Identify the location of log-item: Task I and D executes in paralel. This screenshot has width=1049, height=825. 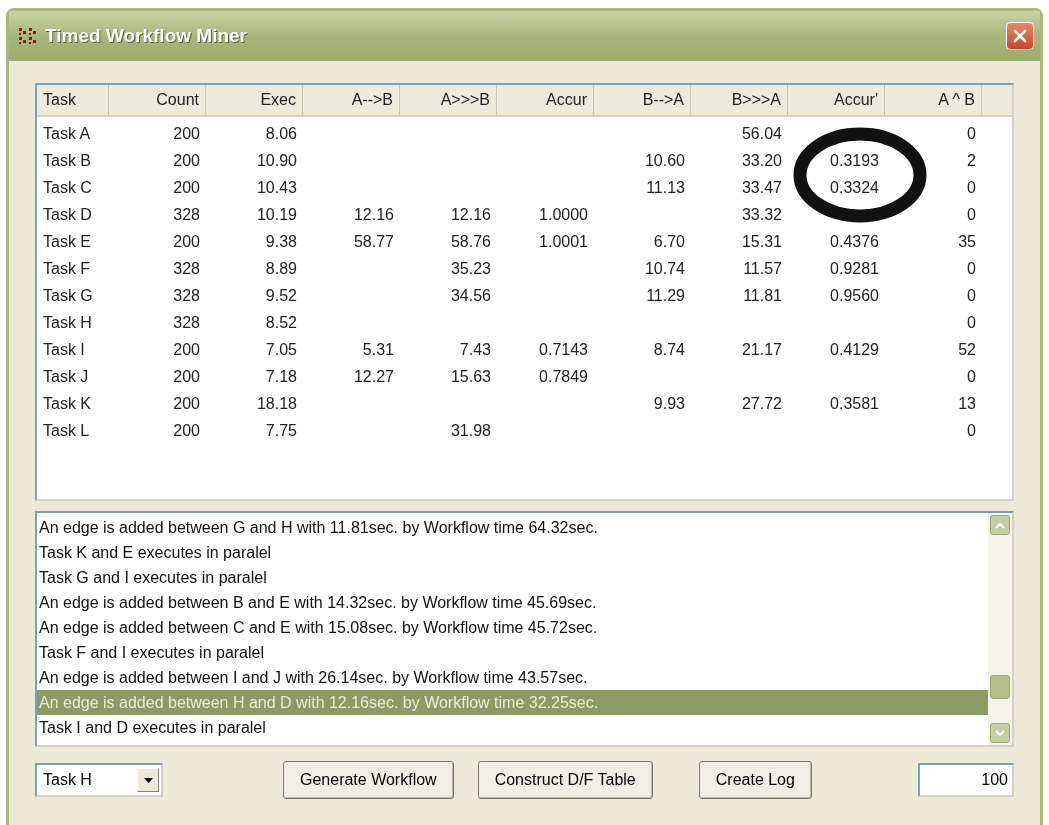
(512, 727).